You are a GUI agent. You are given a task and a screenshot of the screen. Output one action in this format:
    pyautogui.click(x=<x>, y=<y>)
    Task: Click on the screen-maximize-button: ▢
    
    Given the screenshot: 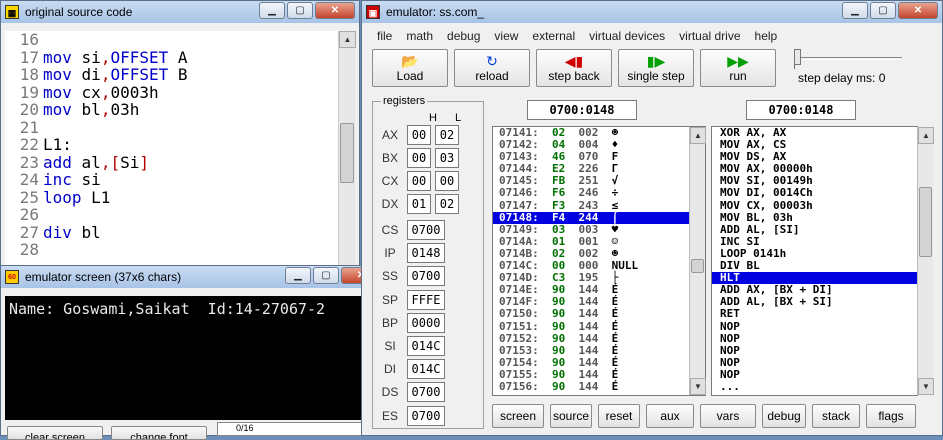 What is the action you would take?
    pyautogui.click(x=326, y=275)
    